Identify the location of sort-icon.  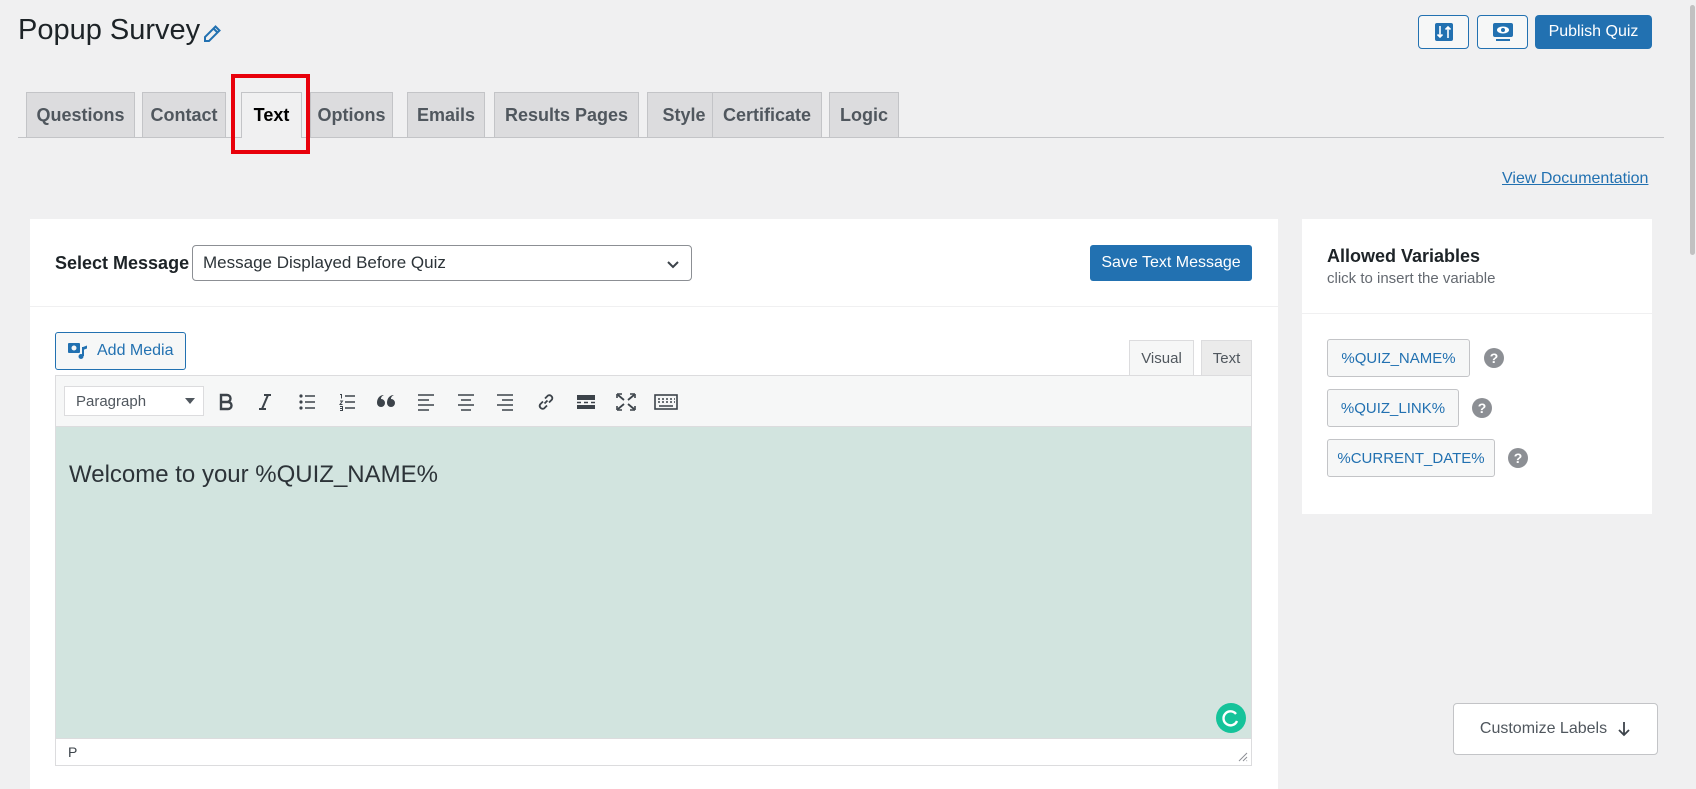
(1443, 32).